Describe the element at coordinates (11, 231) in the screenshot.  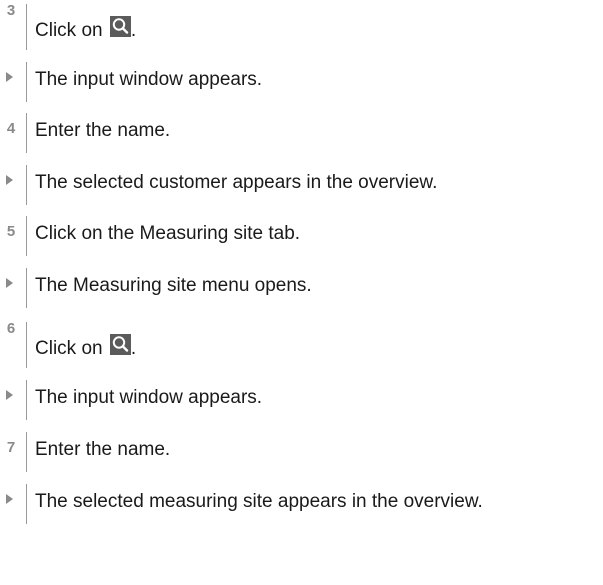
I see `step-number: 5` at that location.